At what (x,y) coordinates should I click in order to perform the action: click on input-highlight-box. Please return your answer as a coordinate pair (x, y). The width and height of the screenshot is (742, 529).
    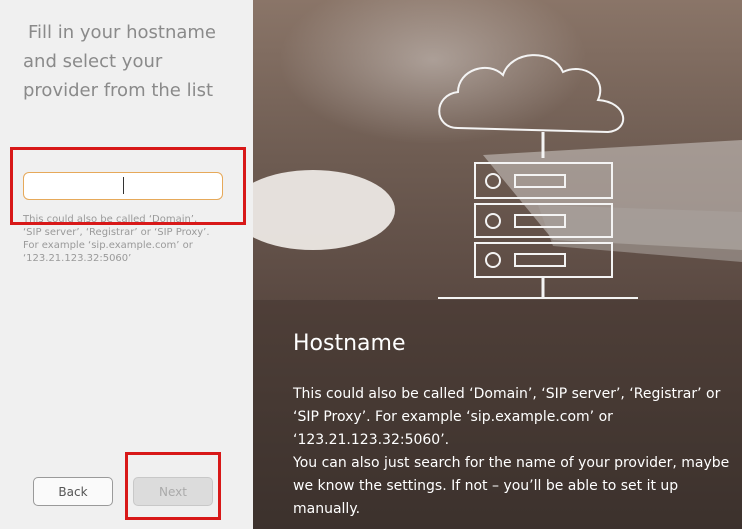
    Looking at the image, I should click on (128, 186).